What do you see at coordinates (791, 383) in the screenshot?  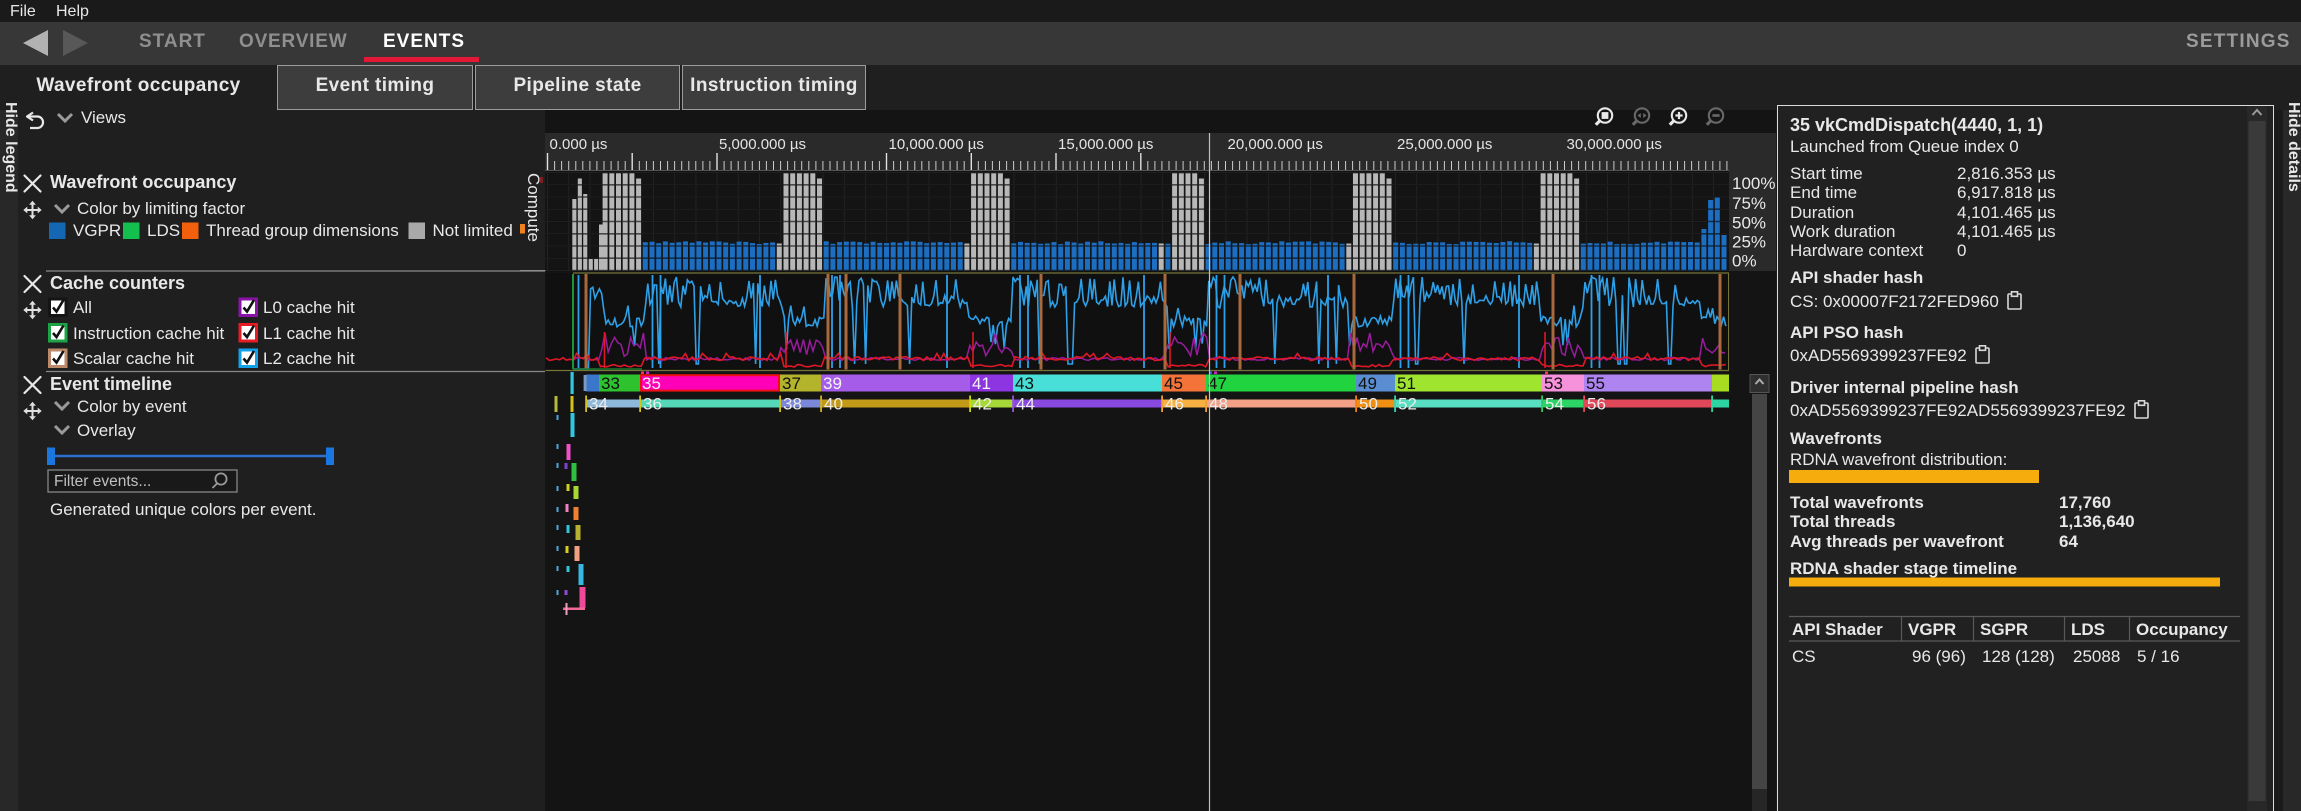 I see `svg-text: 37` at bounding box center [791, 383].